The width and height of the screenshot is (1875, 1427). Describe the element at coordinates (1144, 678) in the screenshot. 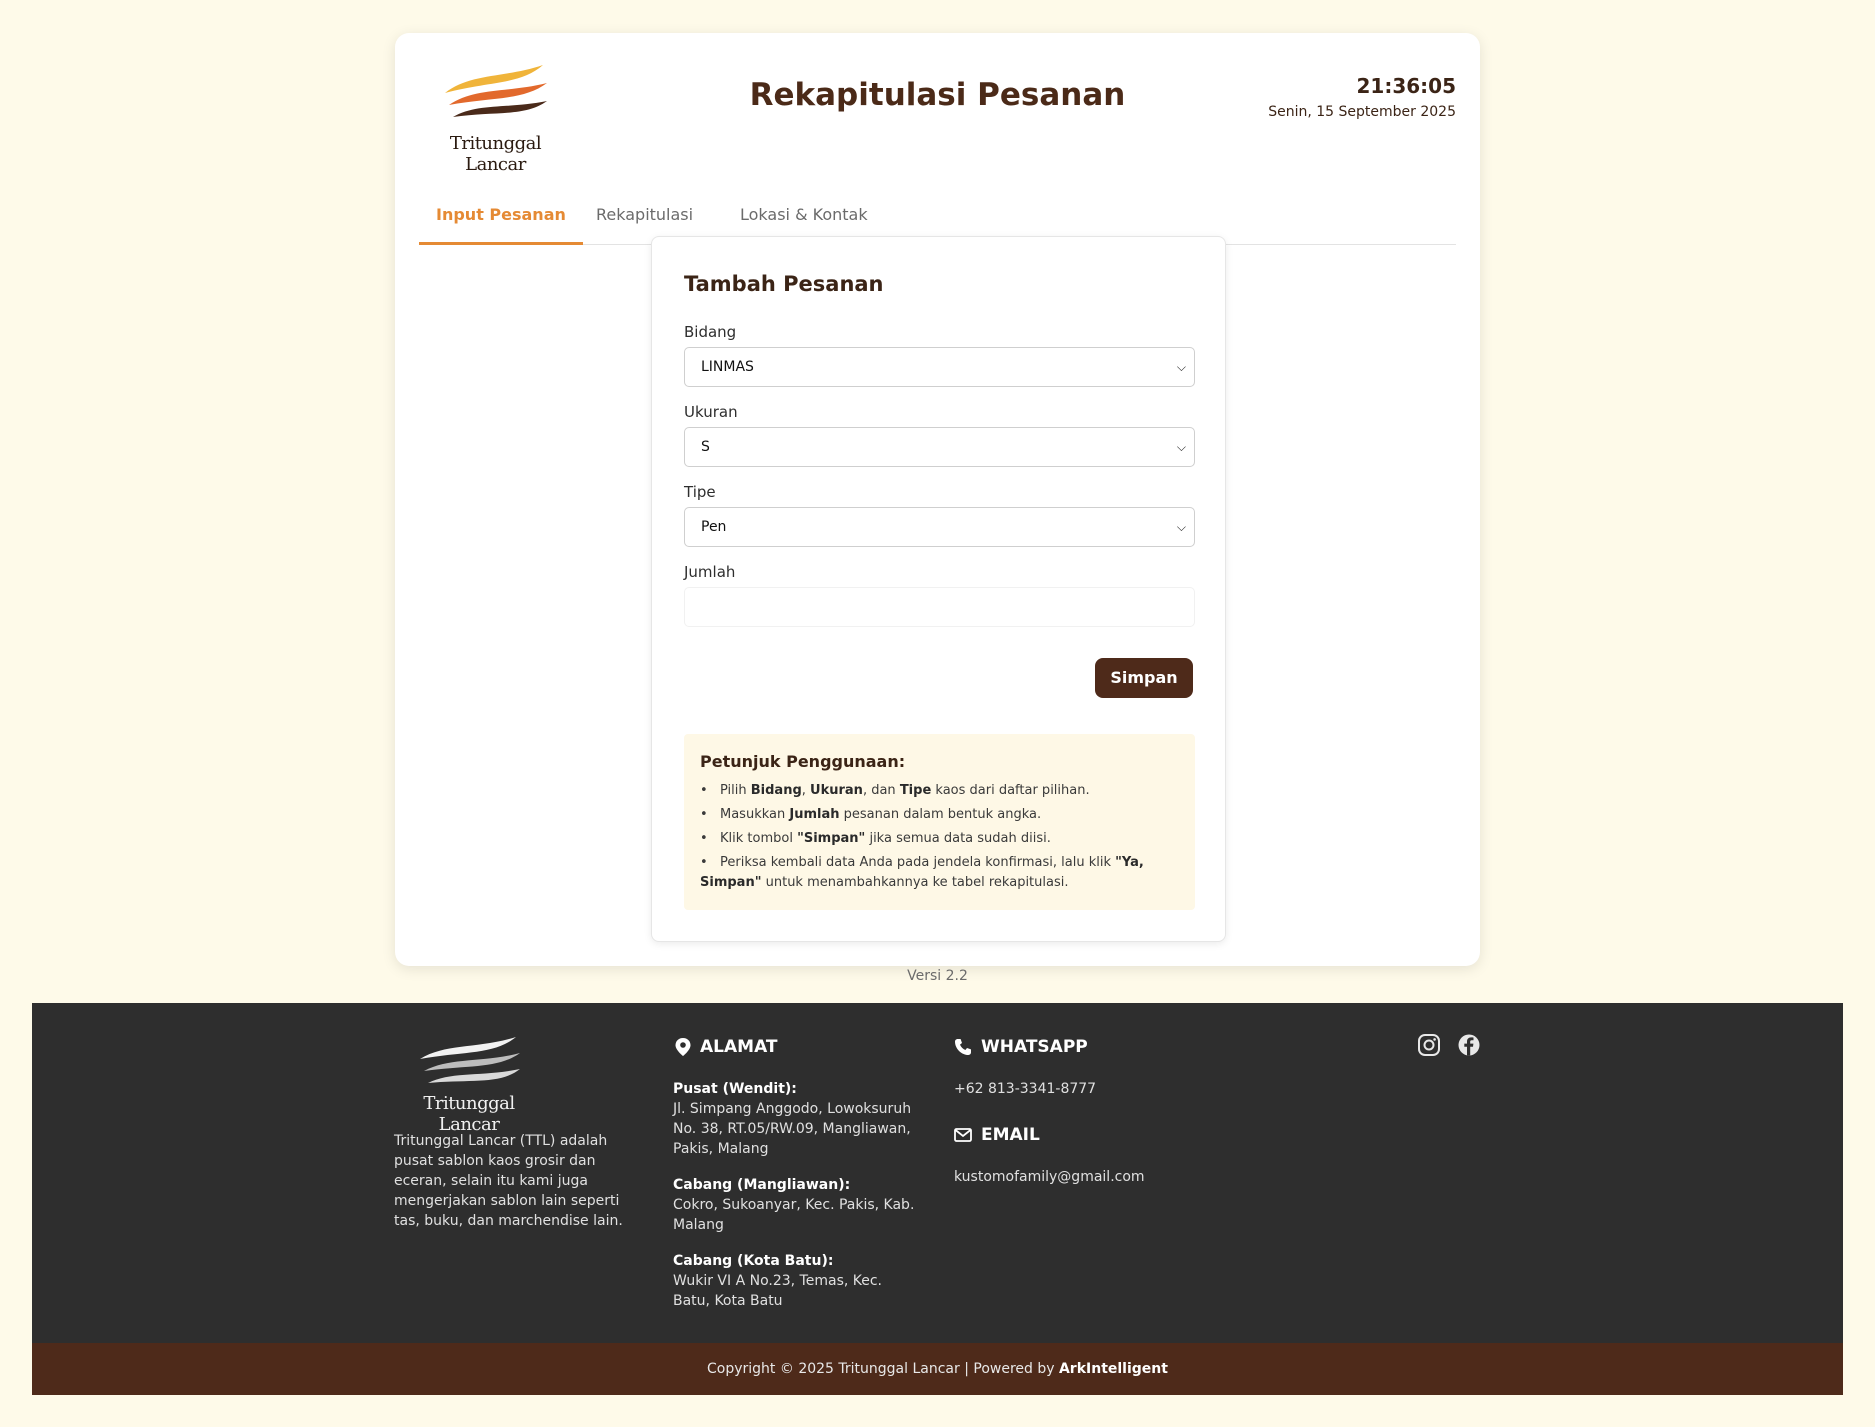

I see `simpan-button: Simpan` at that location.